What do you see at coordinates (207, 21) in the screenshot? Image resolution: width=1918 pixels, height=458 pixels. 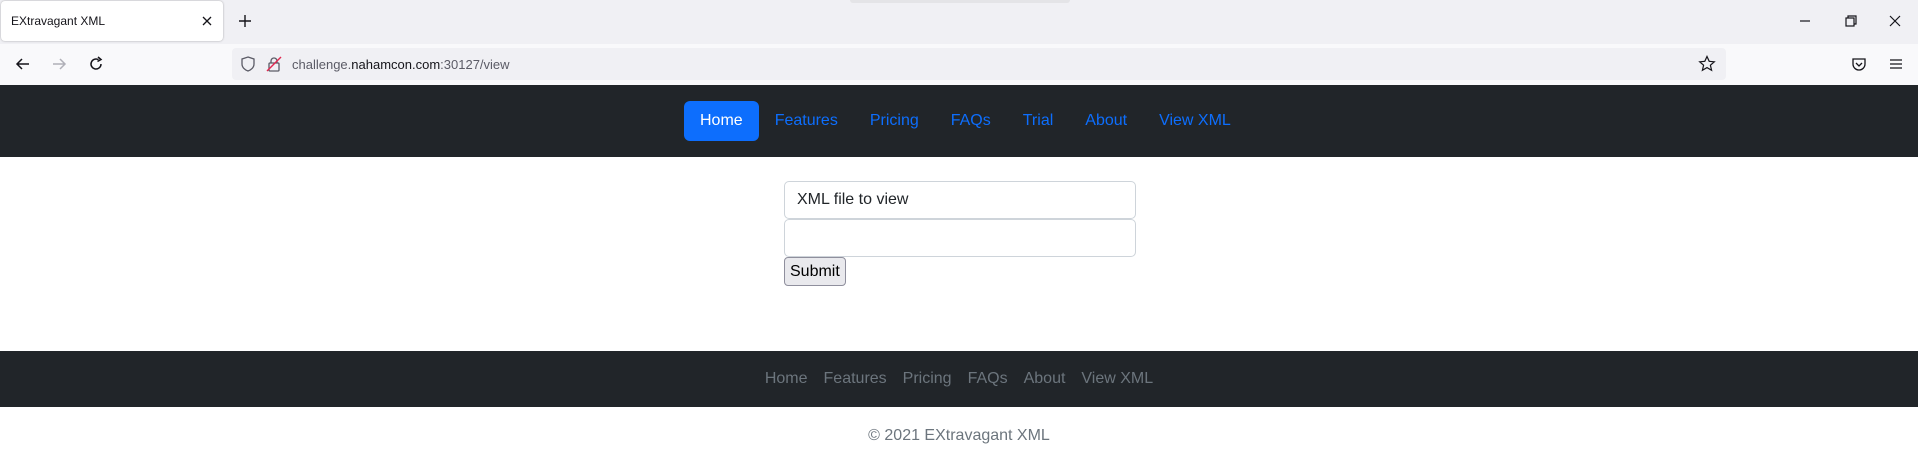 I see `close-tab-icon` at bounding box center [207, 21].